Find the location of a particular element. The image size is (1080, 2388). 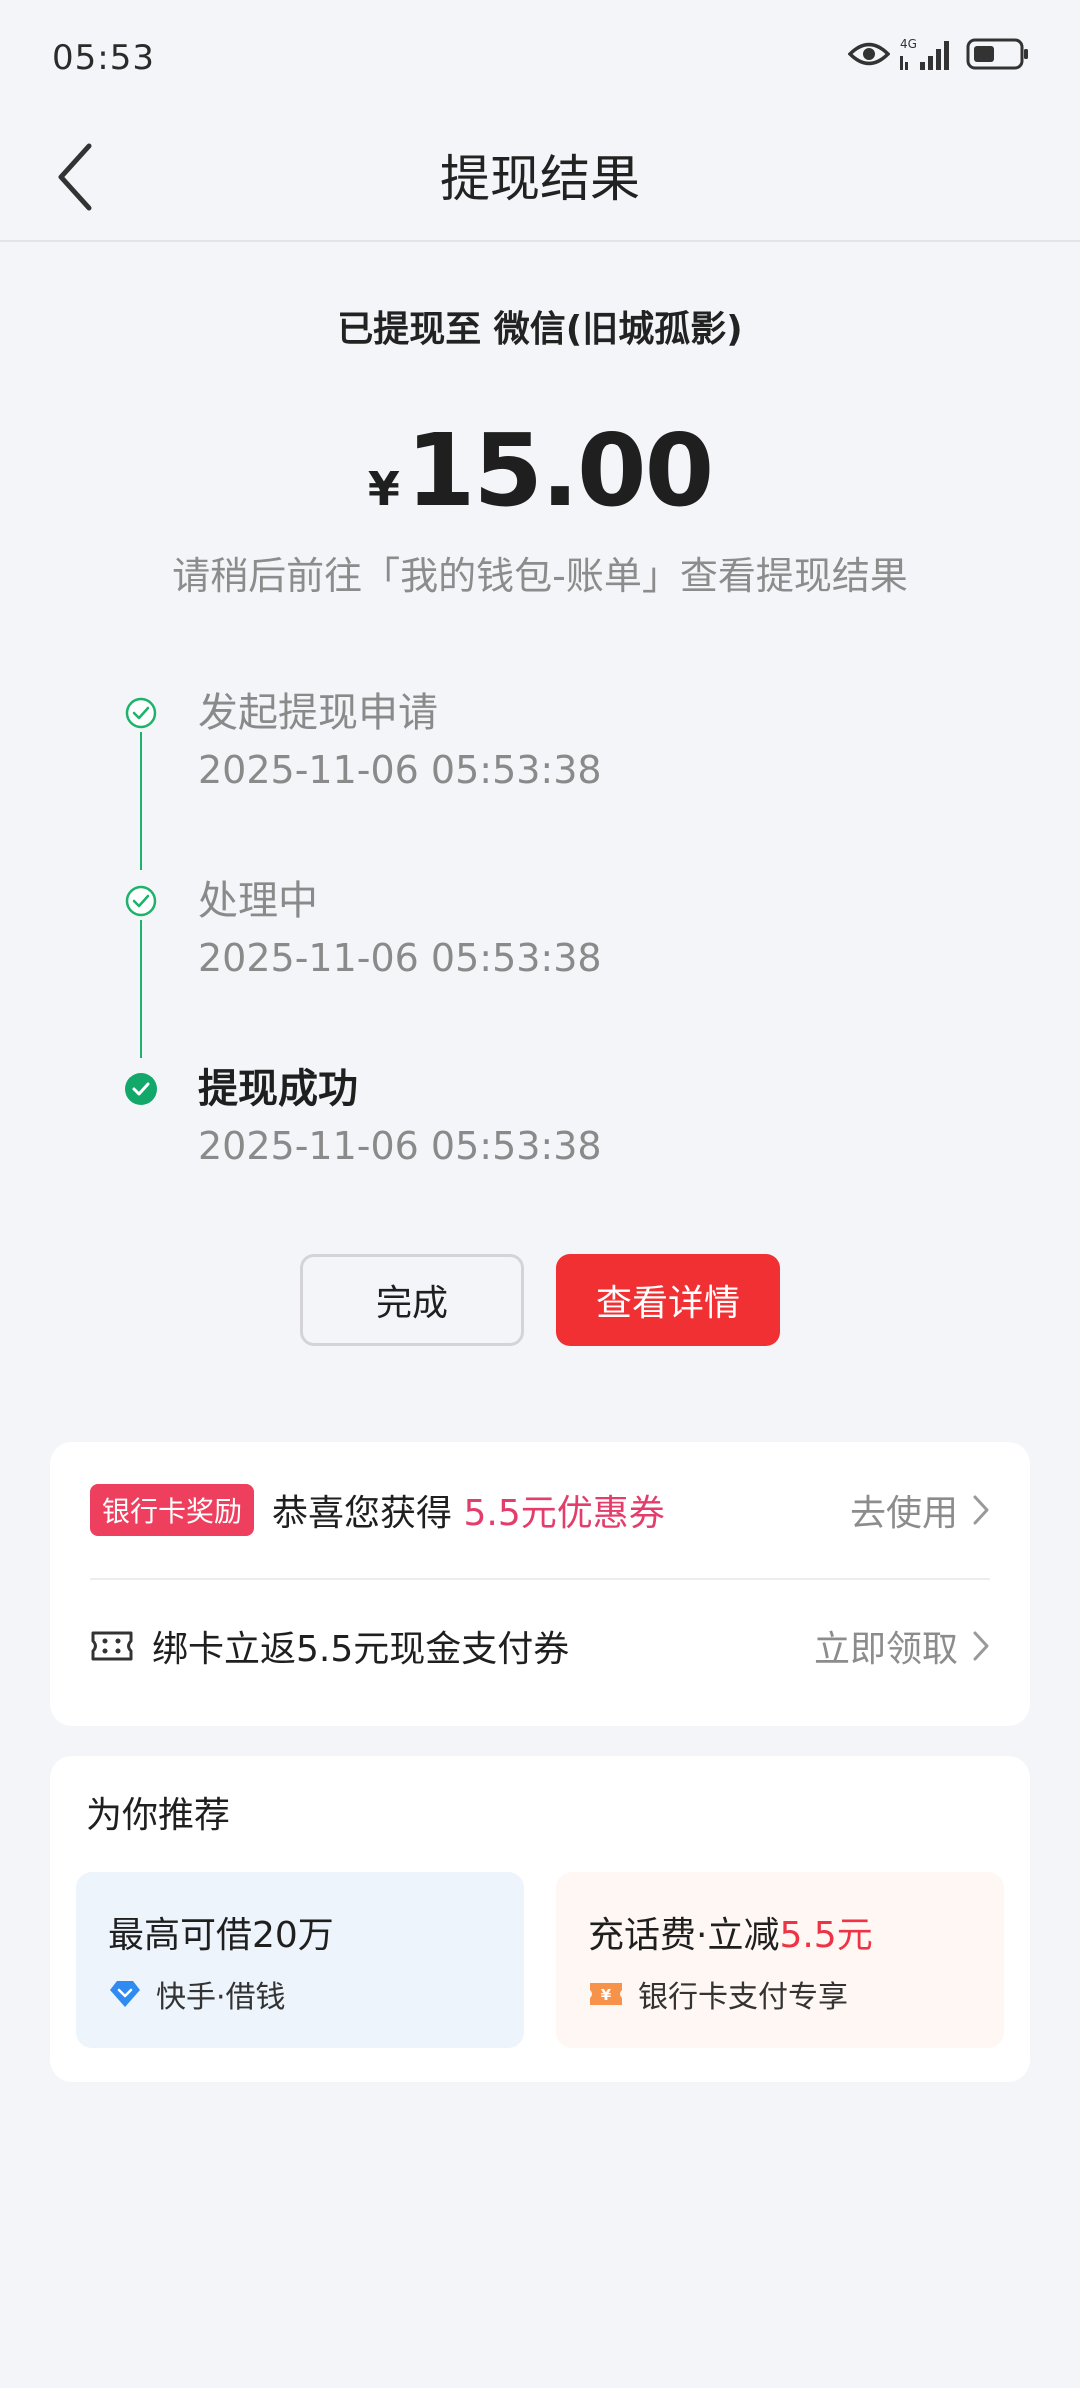

currency-symbol: ¥ is located at coordinates (383, 489).